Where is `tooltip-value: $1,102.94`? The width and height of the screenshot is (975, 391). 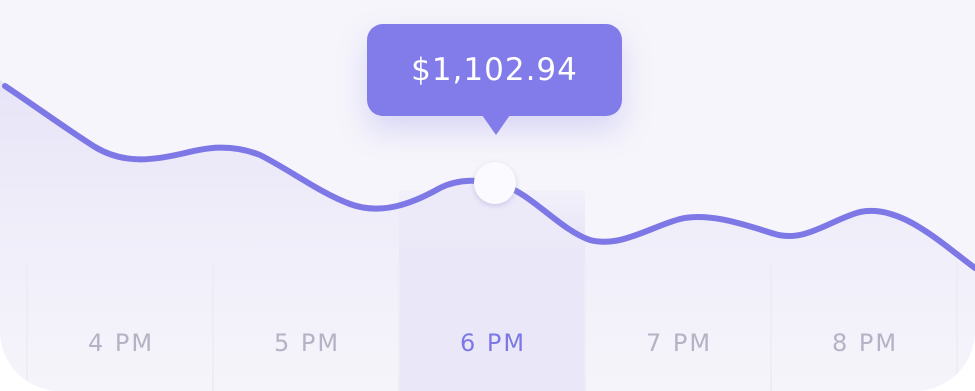 tooltip-value: $1,102.94 is located at coordinates (494, 70).